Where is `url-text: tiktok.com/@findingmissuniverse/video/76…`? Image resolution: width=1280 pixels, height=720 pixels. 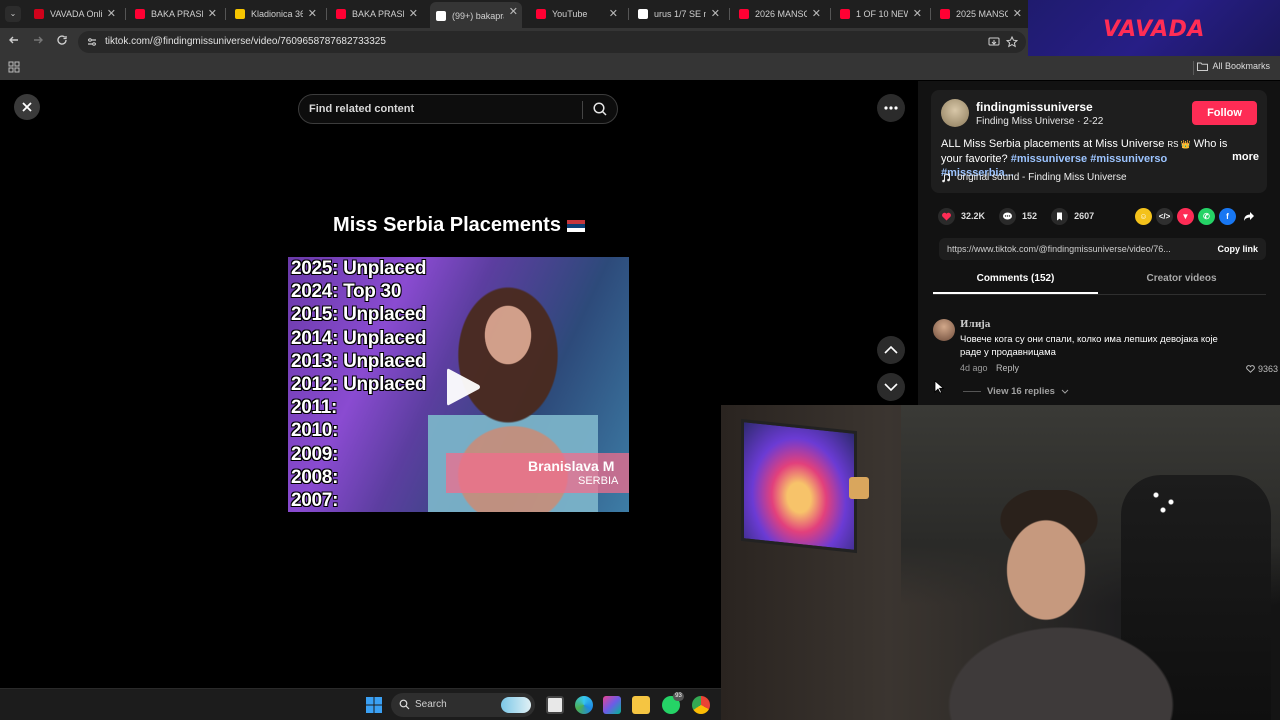 url-text: tiktok.com/@findingmissuniverse/video/76… is located at coordinates (245, 41).